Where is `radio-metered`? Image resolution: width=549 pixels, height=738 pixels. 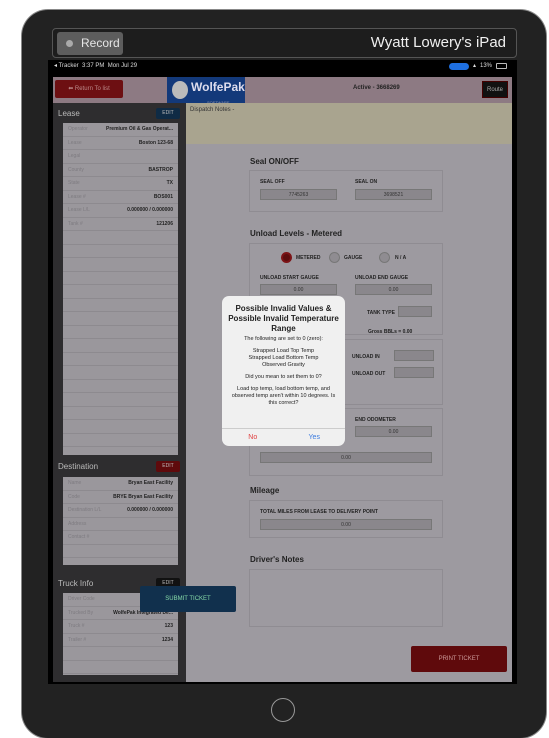 radio-metered is located at coordinates (286, 257).